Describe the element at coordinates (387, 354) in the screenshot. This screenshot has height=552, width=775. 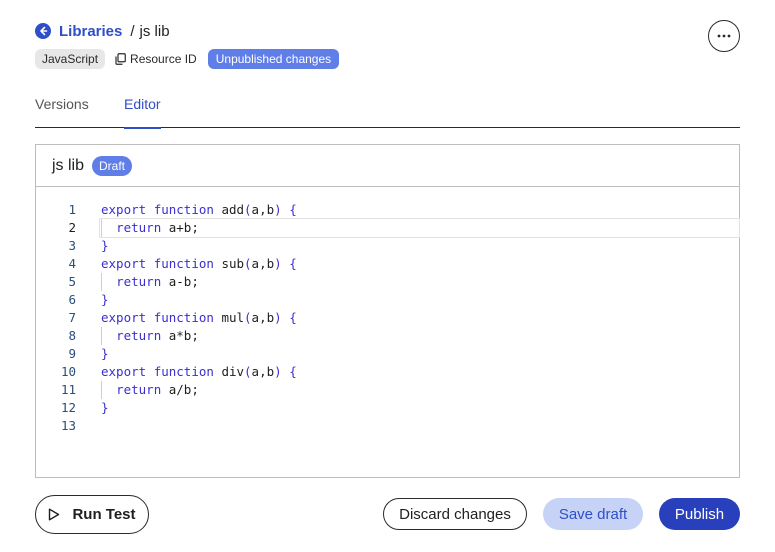
I see `code-line: 9}` at that location.